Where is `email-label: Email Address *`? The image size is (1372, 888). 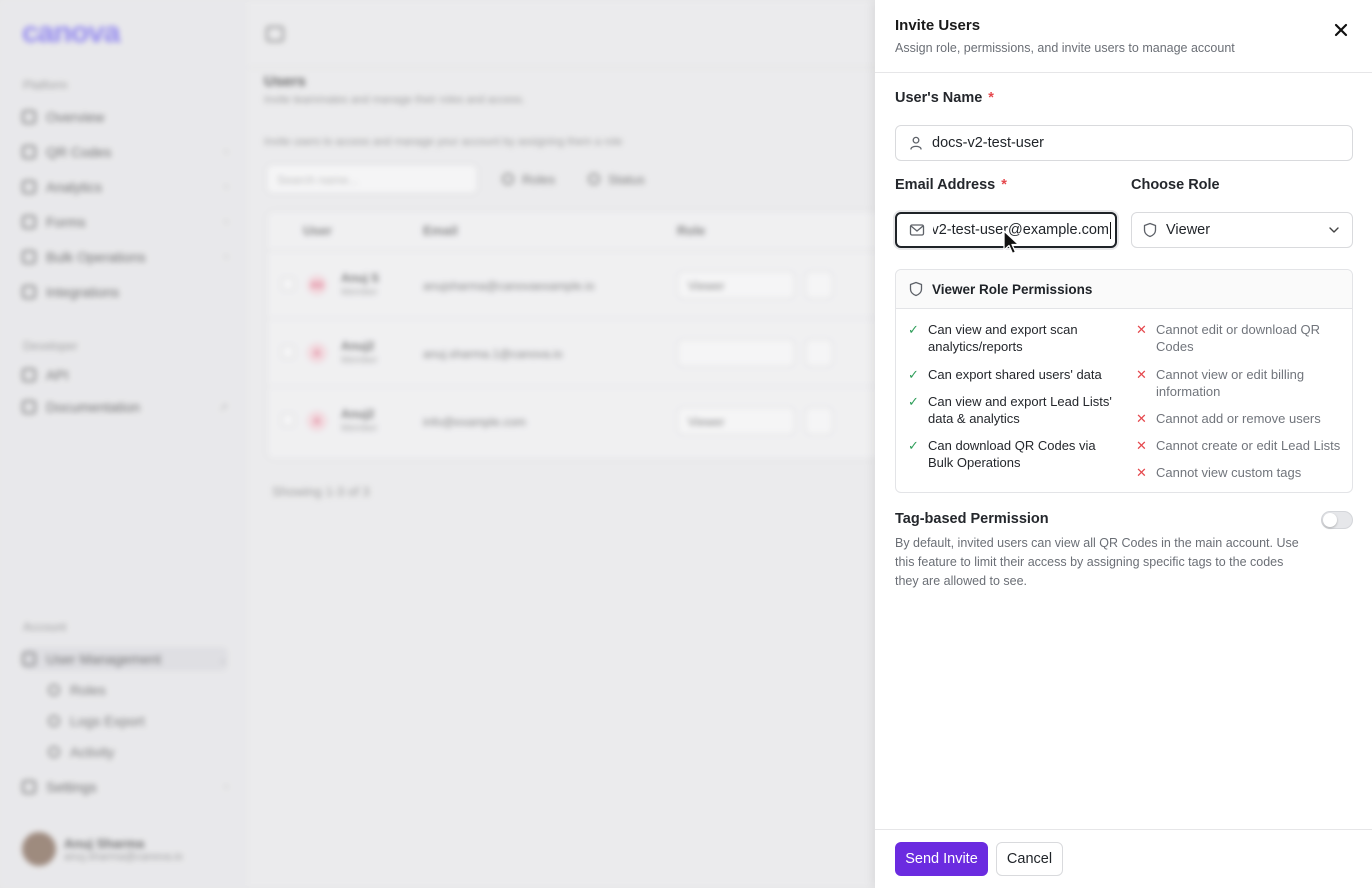 email-label: Email Address * is located at coordinates (951, 185).